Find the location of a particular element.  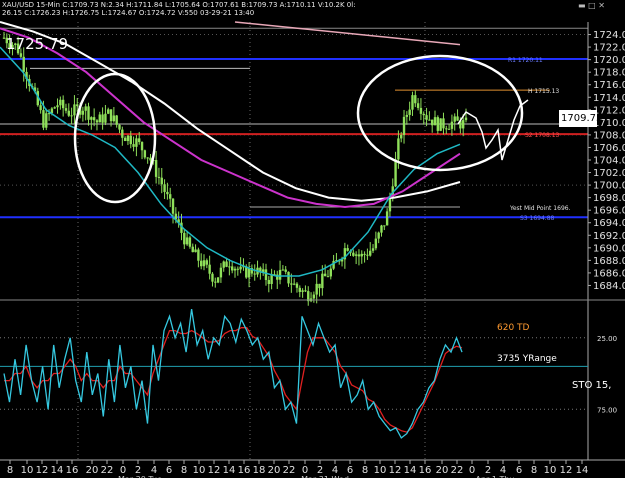

price-tick-label: 1706.00 is located at coordinates (609, 148).